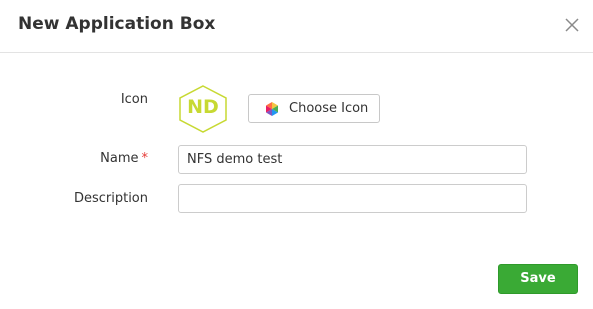  I want to click on choose-icon-button: Choose Icon, so click(314, 108).